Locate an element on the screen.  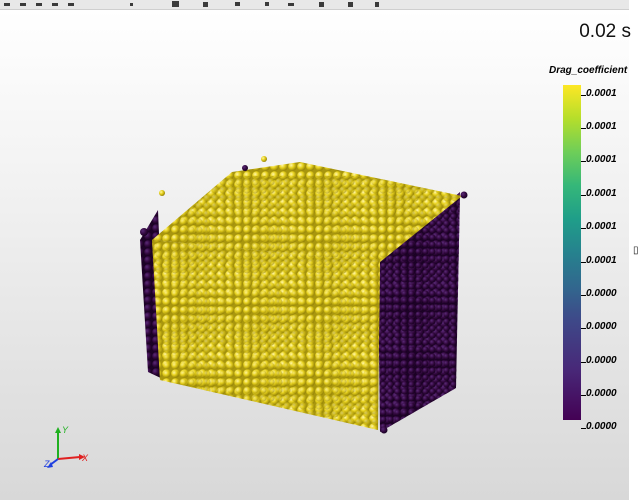
z-axis-label: Z is located at coordinates (46, 464).